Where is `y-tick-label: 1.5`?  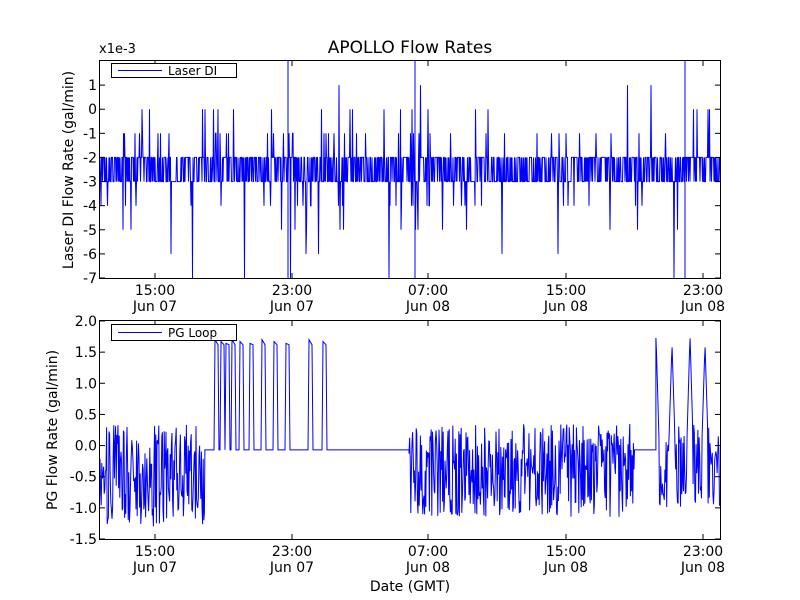 y-tick-label: 1.5 is located at coordinates (86, 353).